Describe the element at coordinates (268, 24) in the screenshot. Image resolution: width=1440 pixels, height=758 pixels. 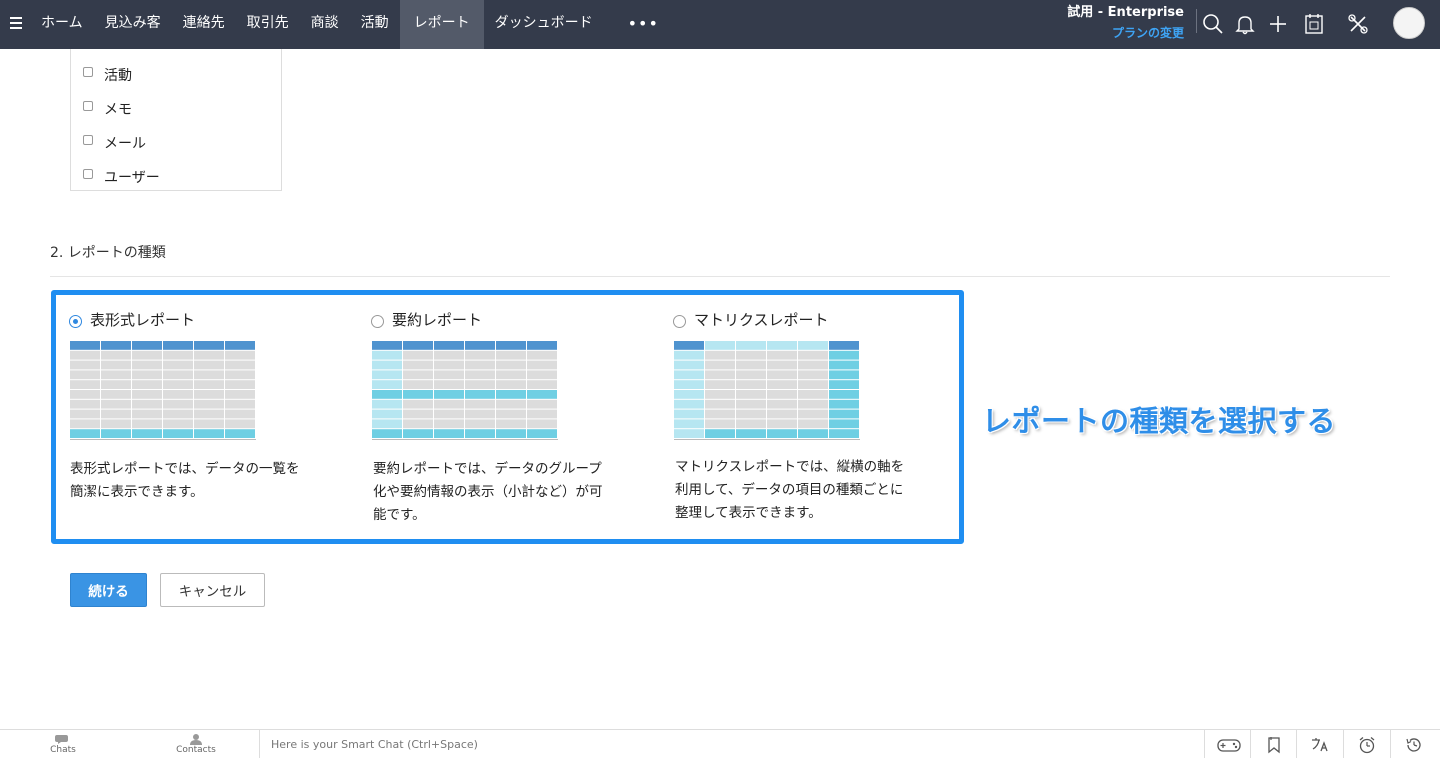
I see `nav-item-accounts: 取引先` at that location.